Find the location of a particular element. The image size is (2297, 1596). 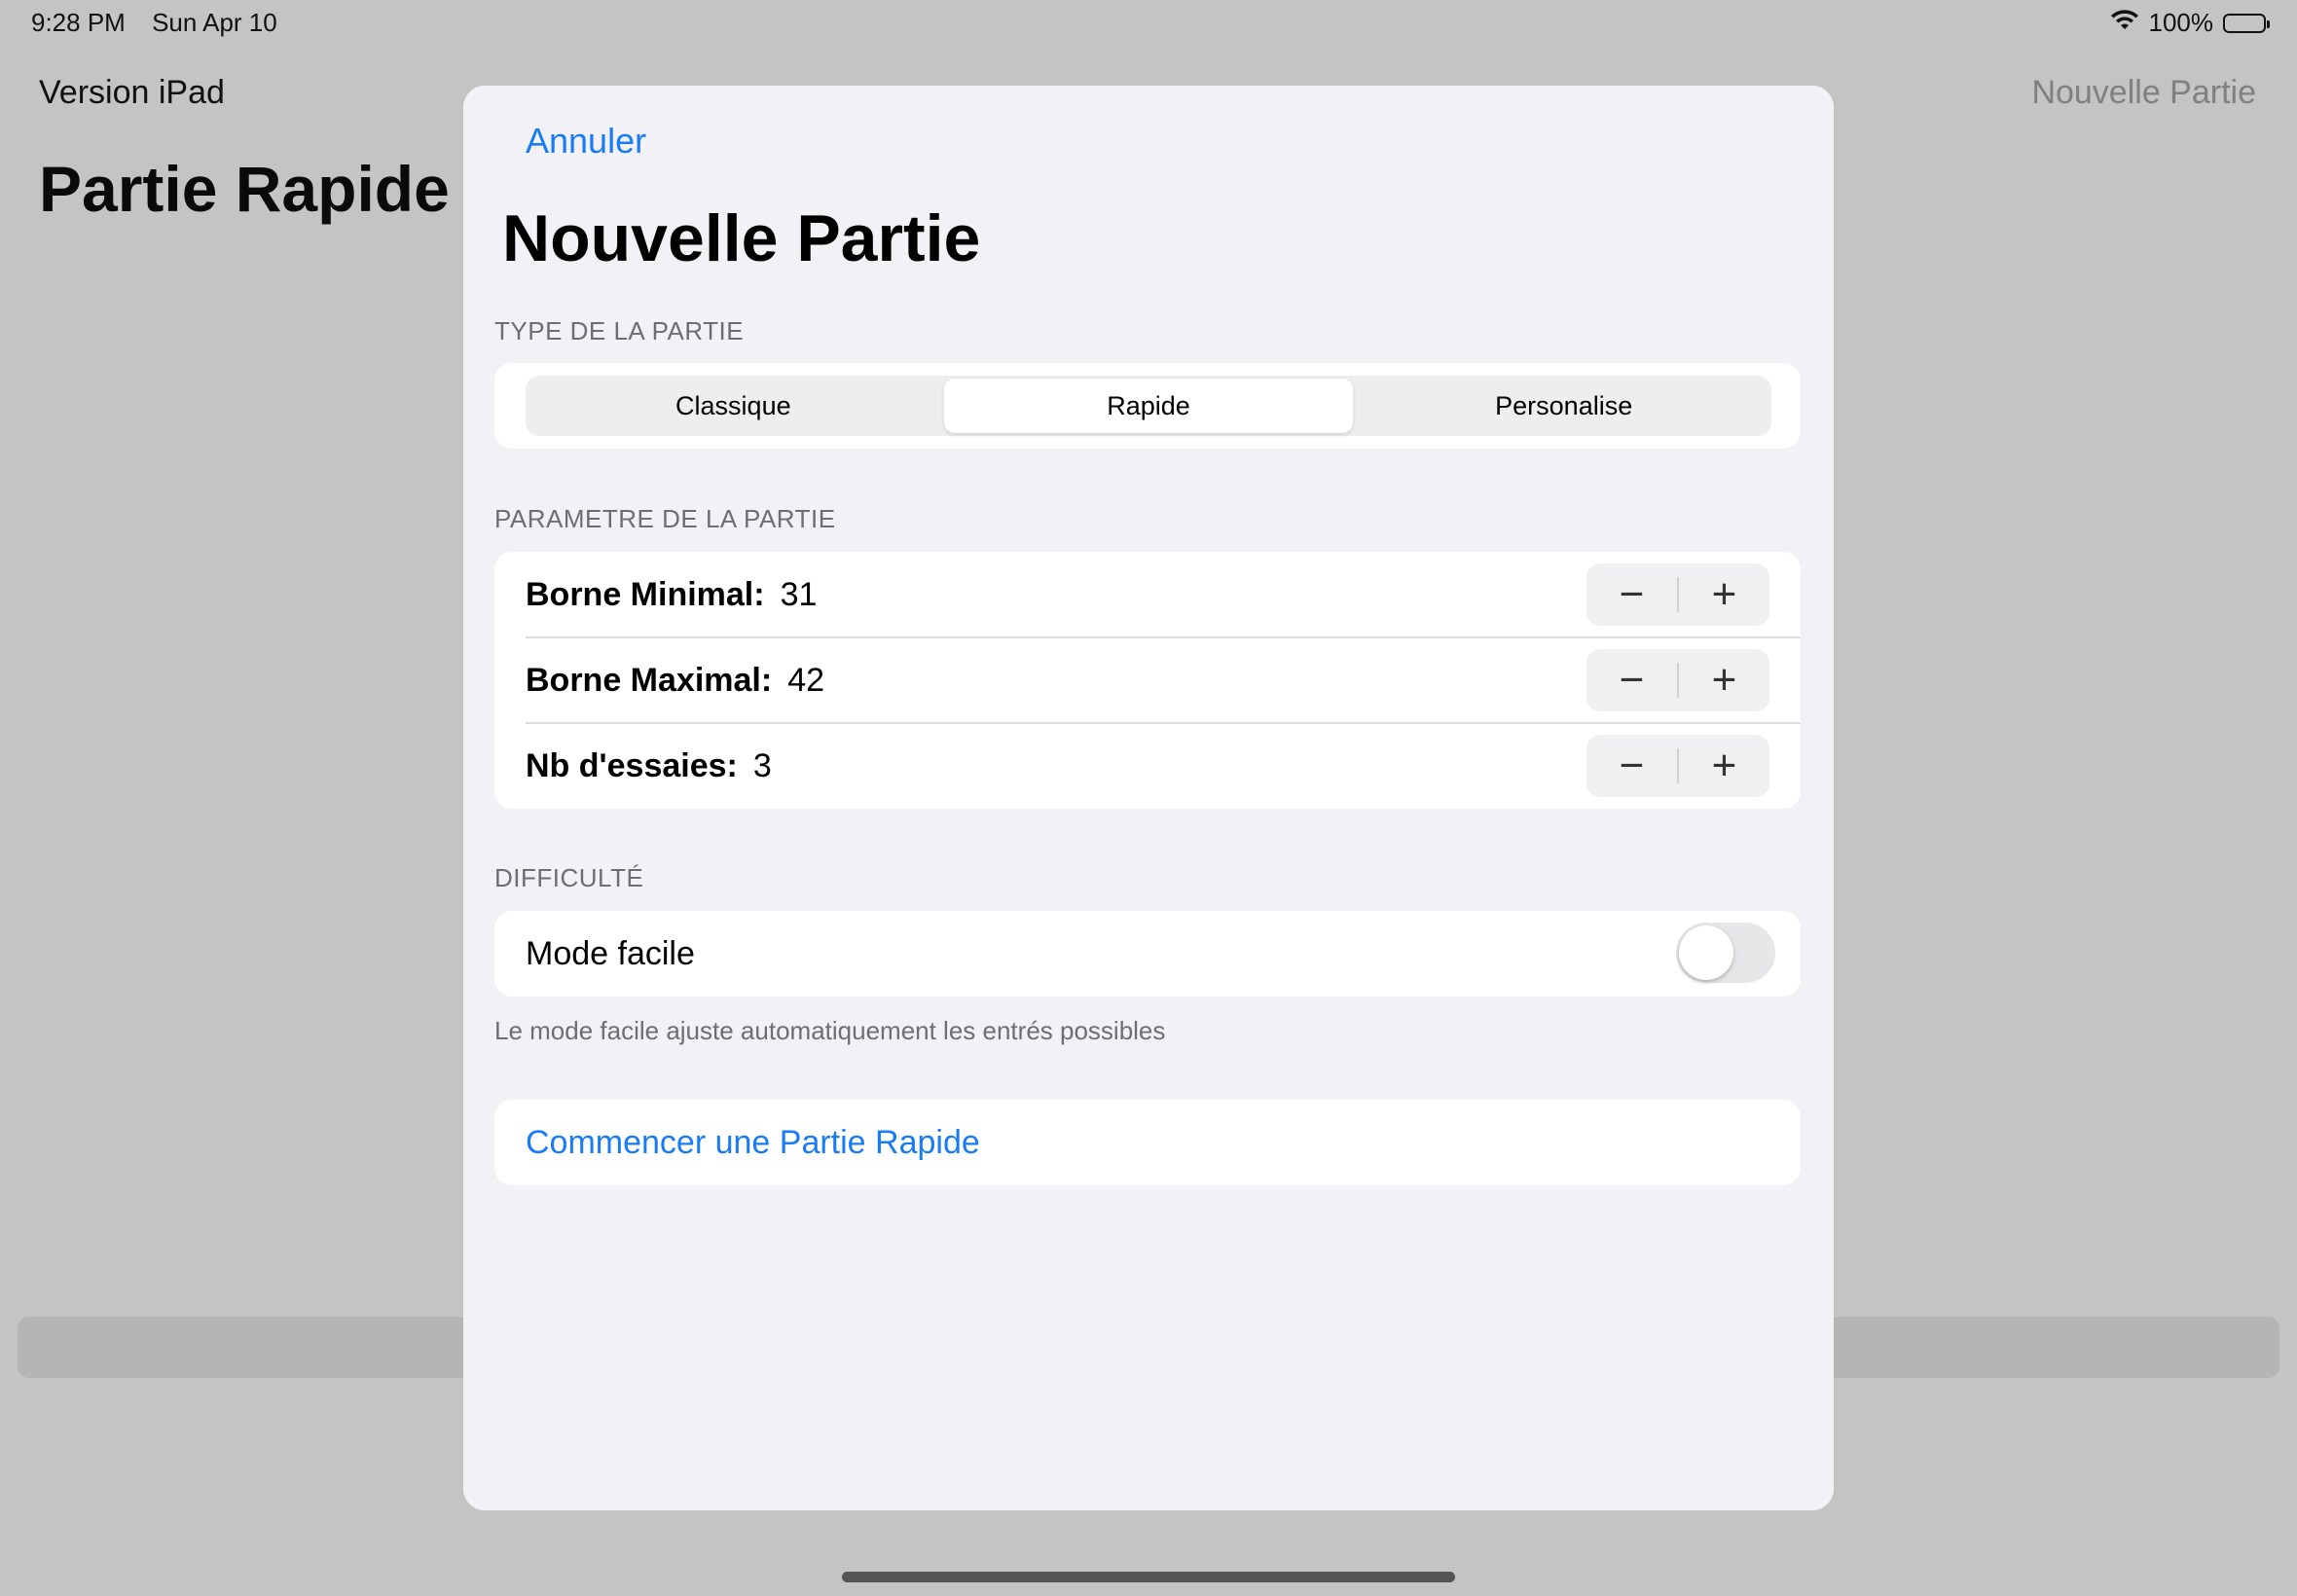

borne-maximal-decrement-button: − is located at coordinates (1631, 680).